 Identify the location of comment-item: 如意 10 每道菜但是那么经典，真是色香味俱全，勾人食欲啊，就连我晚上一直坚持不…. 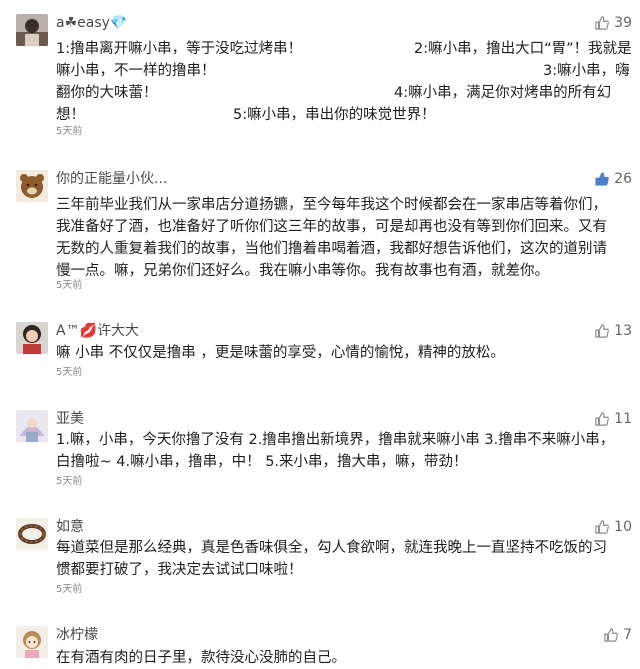
(320, 558).